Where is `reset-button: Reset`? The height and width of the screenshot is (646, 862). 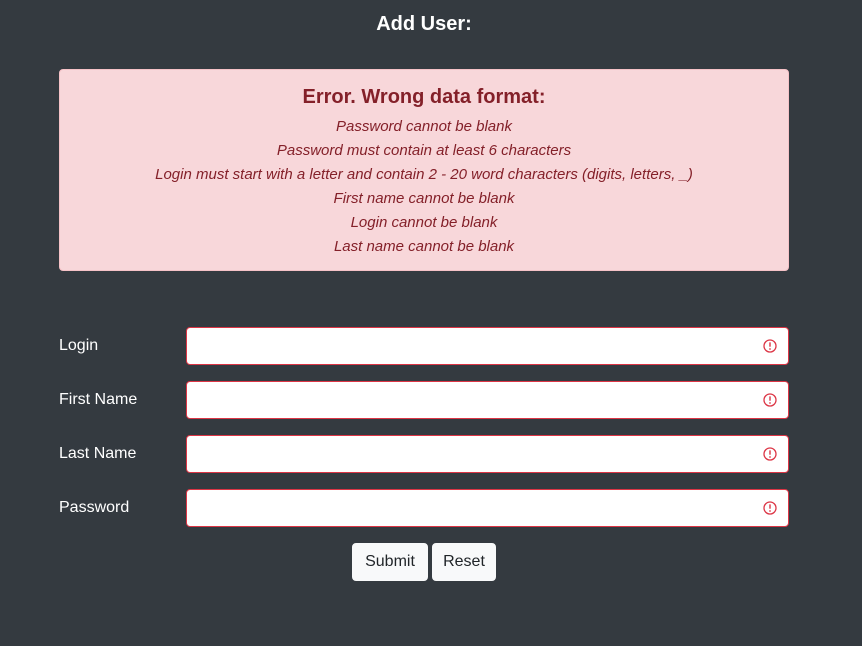 reset-button: Reset is located at coordinates (464, 562).